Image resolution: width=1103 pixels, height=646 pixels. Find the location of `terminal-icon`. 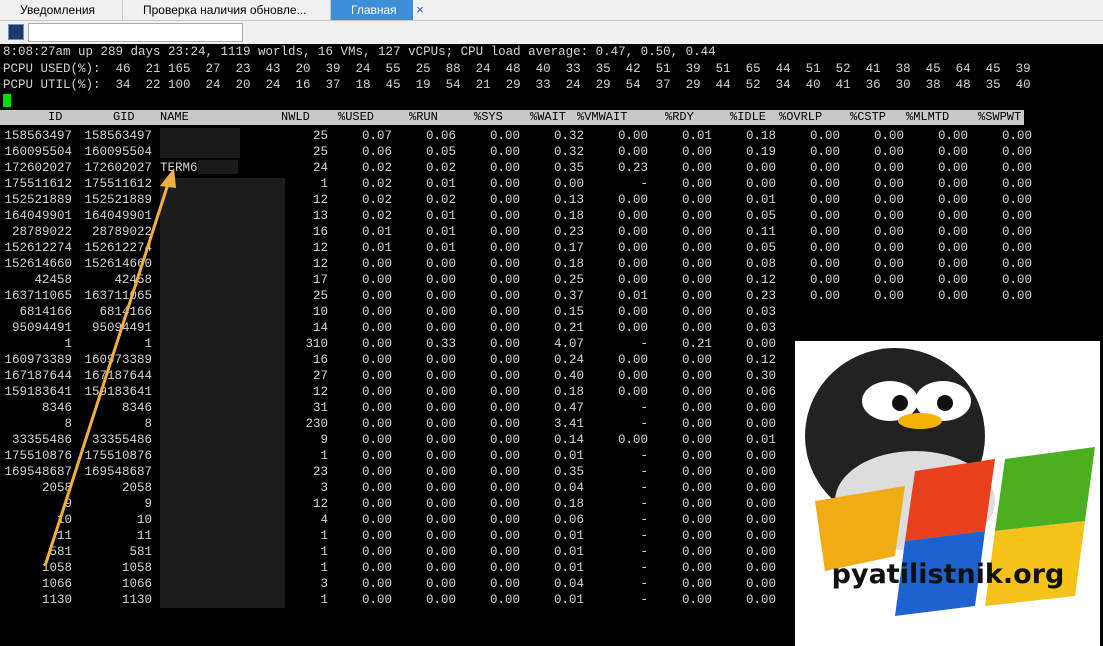

terminal-icon is located at coordinates (16, 32).